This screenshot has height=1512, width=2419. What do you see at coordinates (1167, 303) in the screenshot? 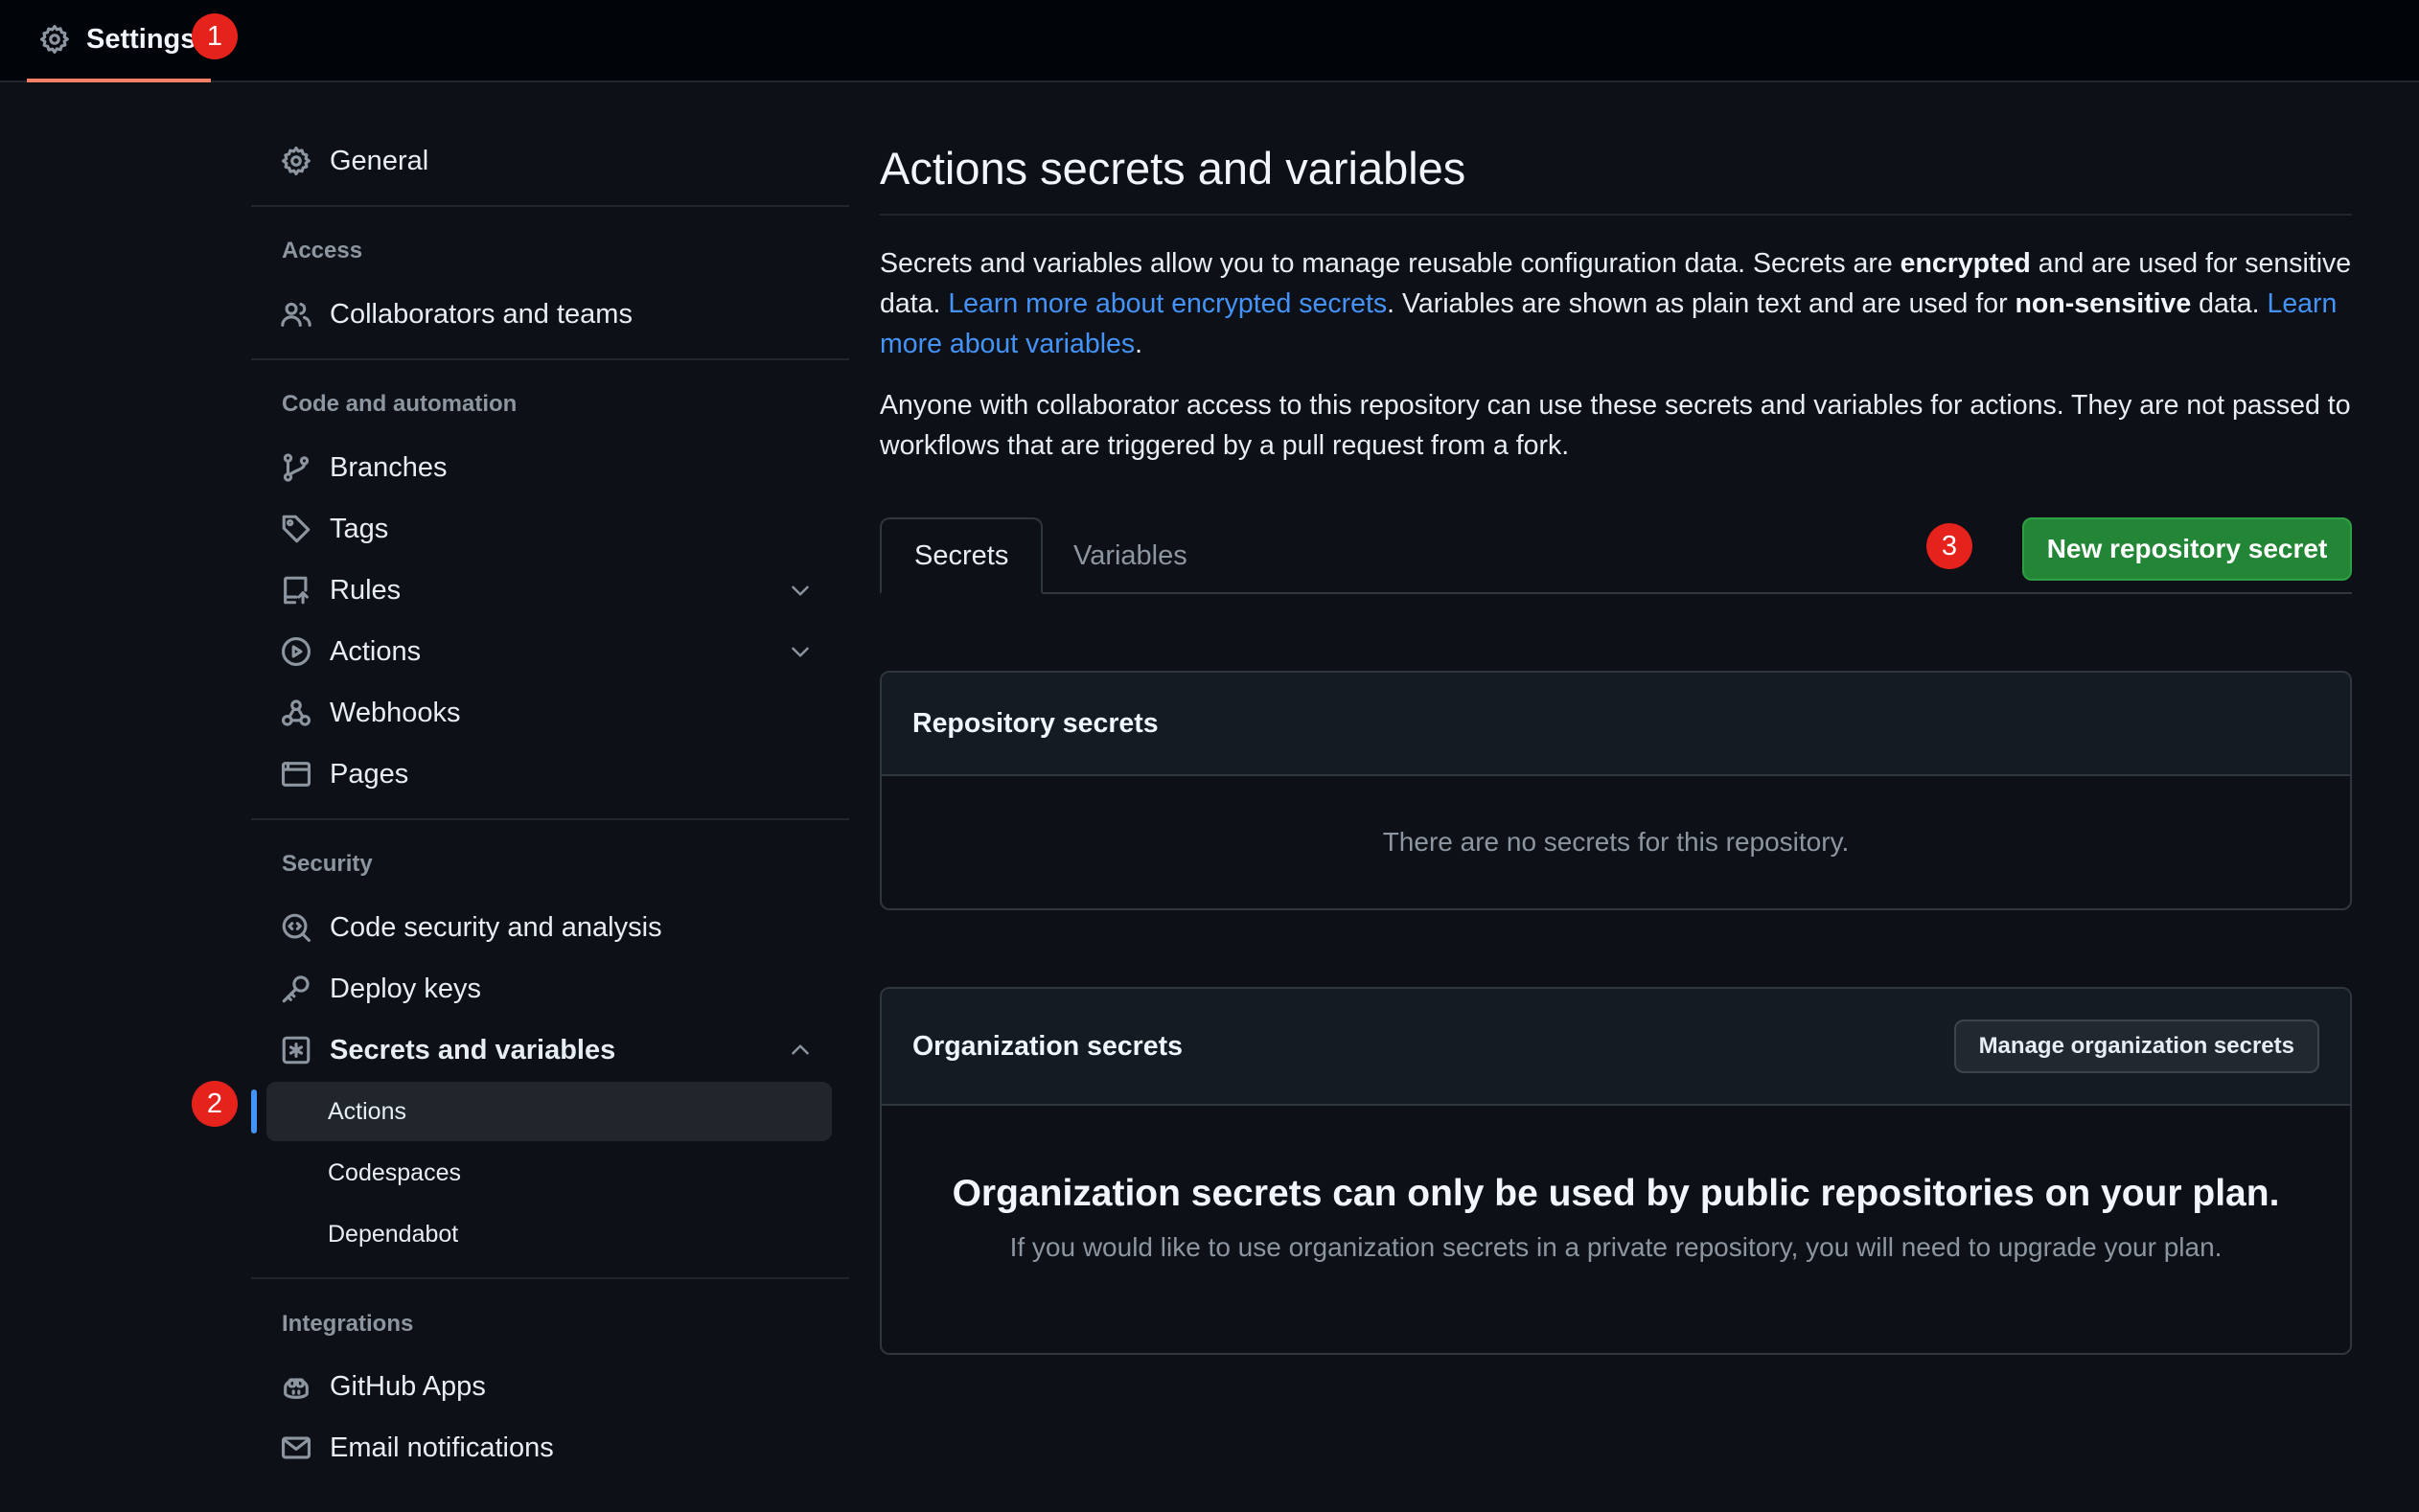
I see `link-encrypted-secrets: Learn more about encrypted secrets` at bounding box center [1167, 303].